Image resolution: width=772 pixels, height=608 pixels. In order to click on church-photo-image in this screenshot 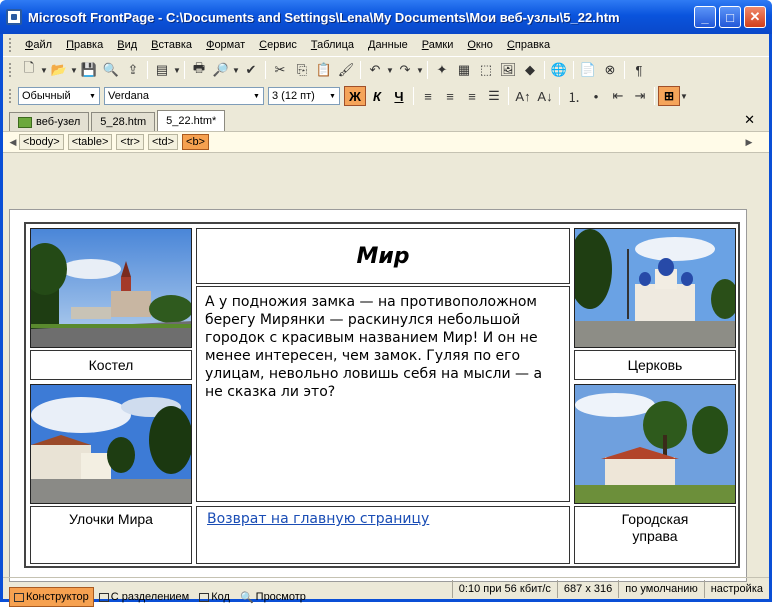, I will do `click(111, 288)`.